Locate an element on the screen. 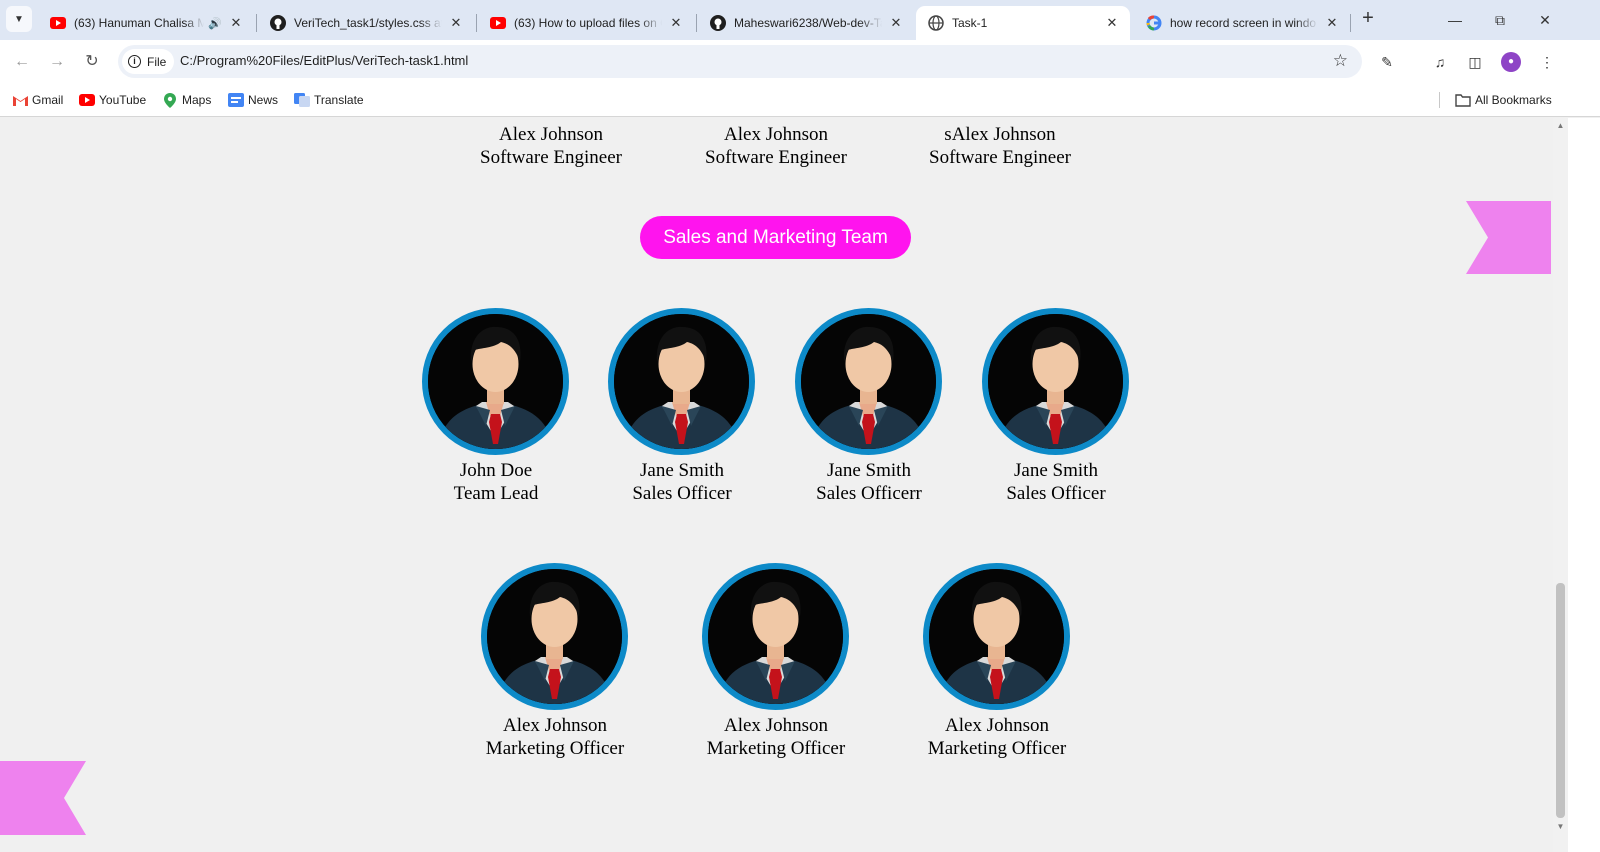  translate-icon is located at coordinates (302, 100).